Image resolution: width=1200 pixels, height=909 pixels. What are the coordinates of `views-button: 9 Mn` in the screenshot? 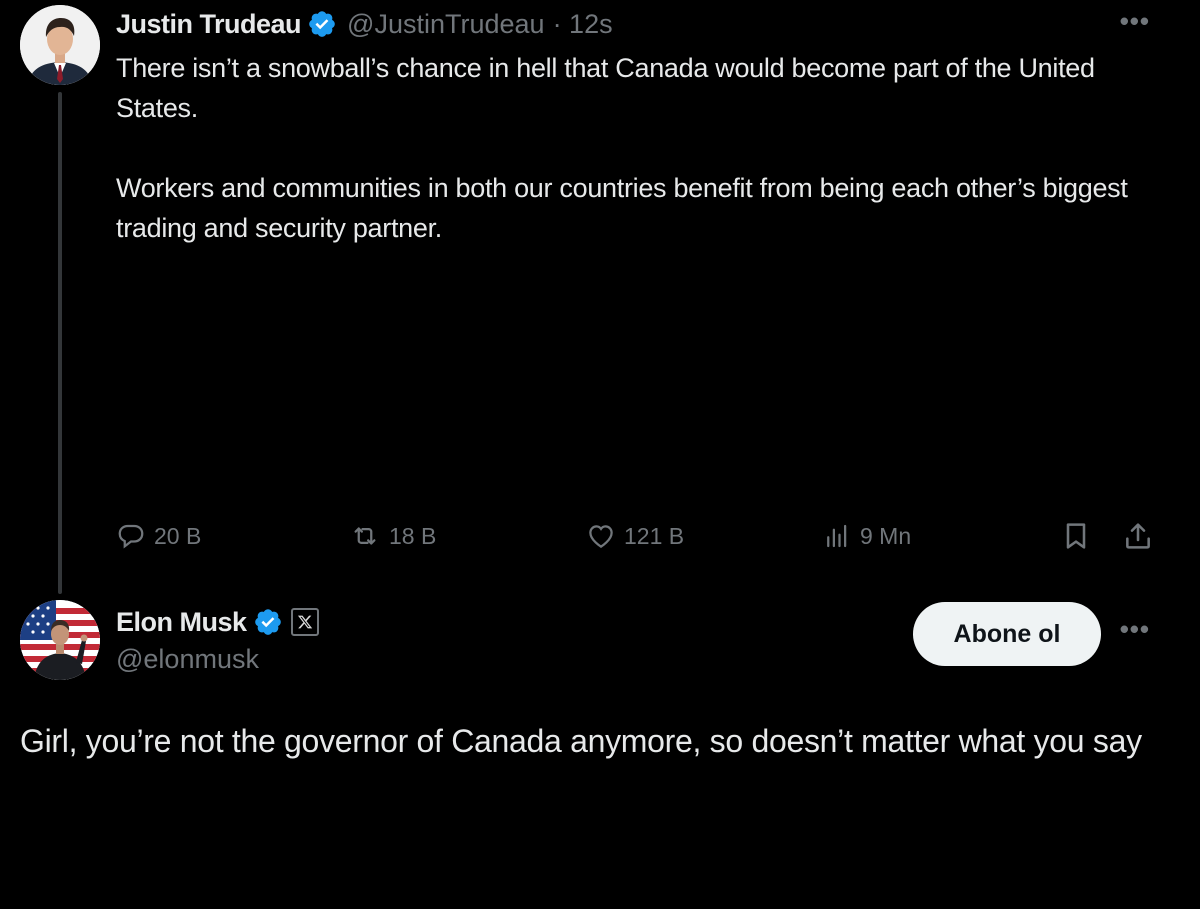 It's located at (866, 536).